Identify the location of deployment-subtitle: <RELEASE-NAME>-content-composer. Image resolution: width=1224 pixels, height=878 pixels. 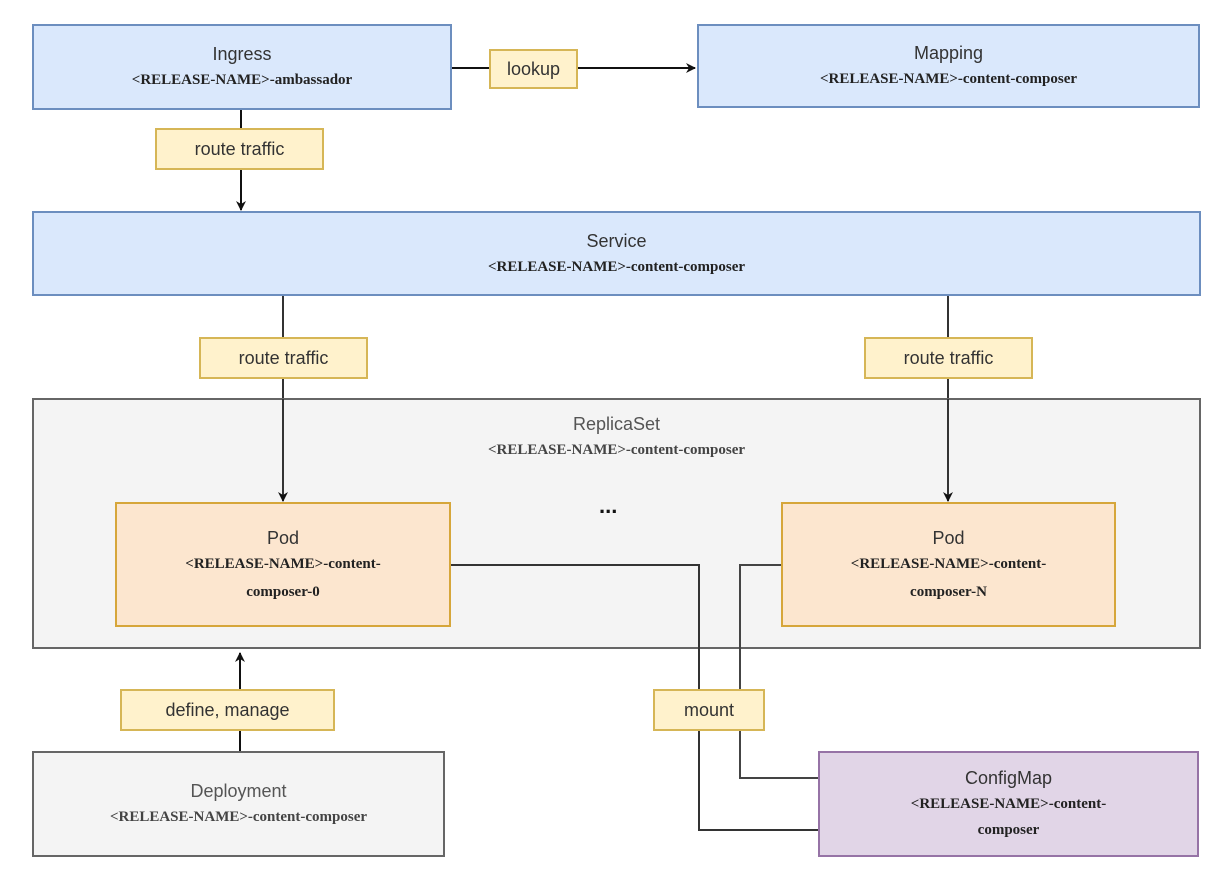
(238, 817).